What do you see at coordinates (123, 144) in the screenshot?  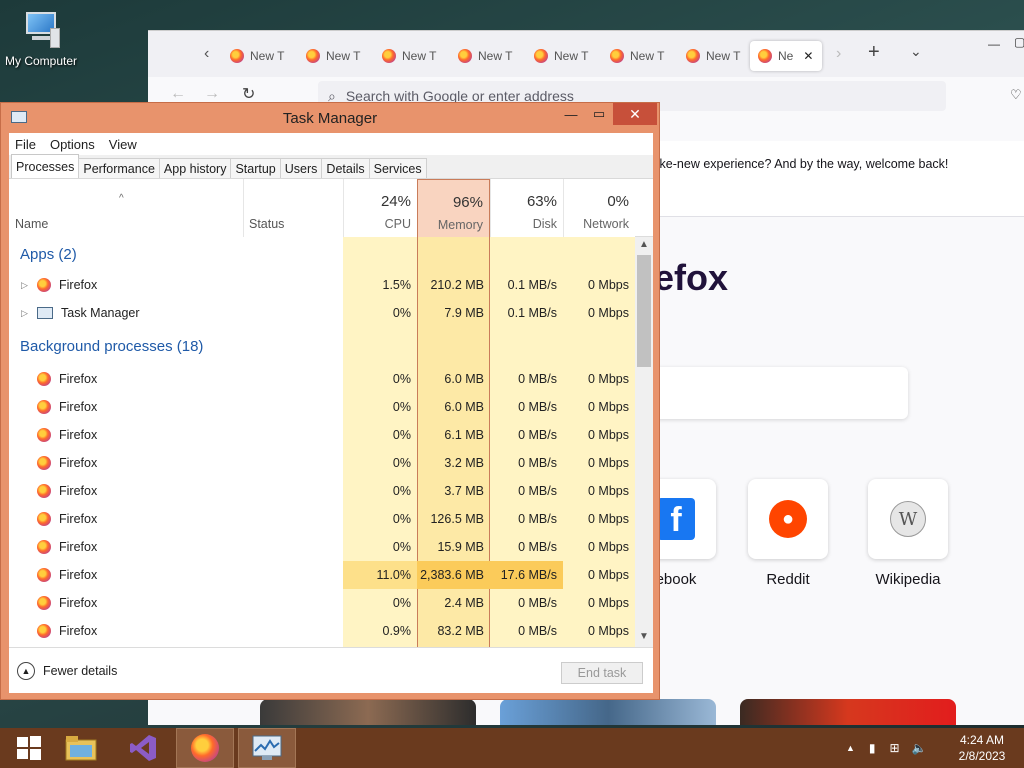 I see `menu-view: View` at bounding box center [123, 144].